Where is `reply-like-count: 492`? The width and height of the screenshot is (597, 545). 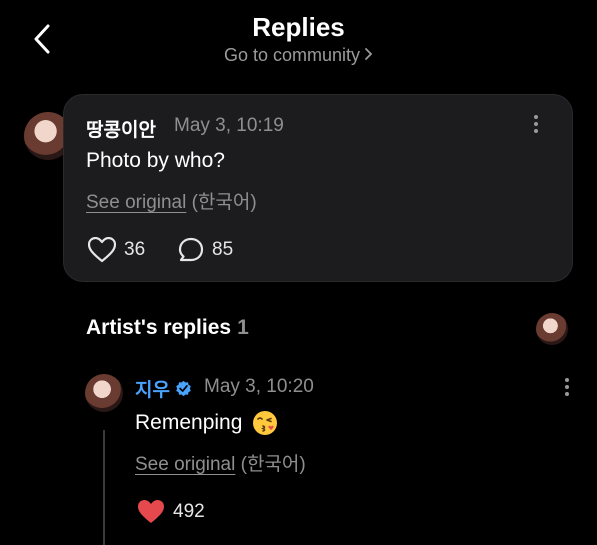
reply-like-count: 492 is located at coordinates (189, 511).